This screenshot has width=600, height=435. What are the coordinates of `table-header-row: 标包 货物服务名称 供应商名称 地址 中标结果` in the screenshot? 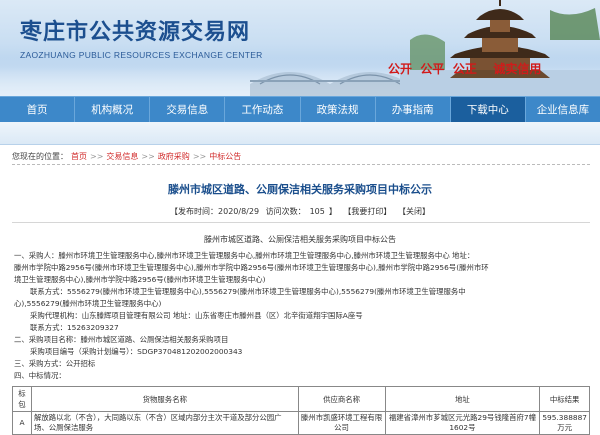 It's located at (301, 399).